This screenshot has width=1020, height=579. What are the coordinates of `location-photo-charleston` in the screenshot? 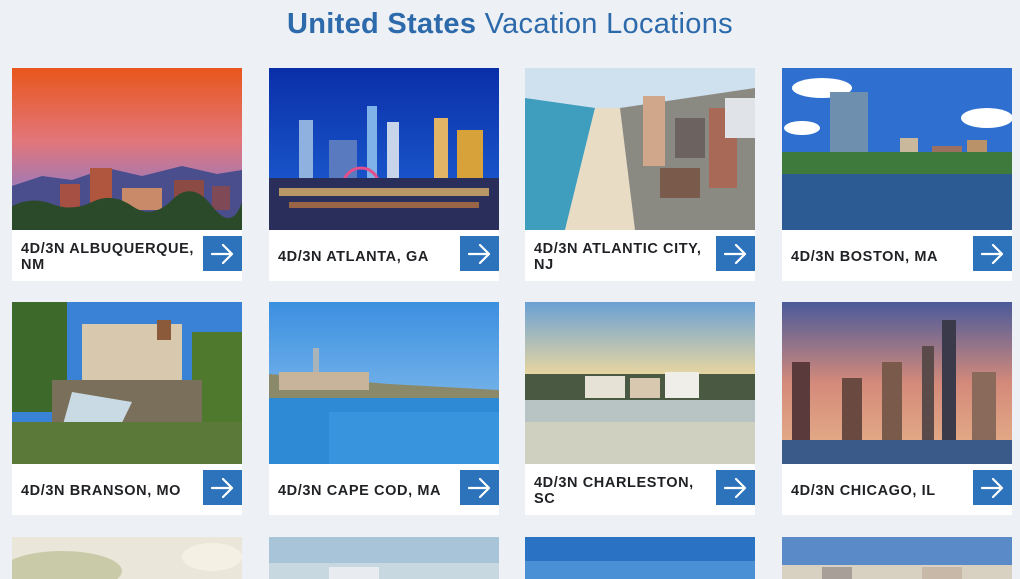 It's located at (640, 383).